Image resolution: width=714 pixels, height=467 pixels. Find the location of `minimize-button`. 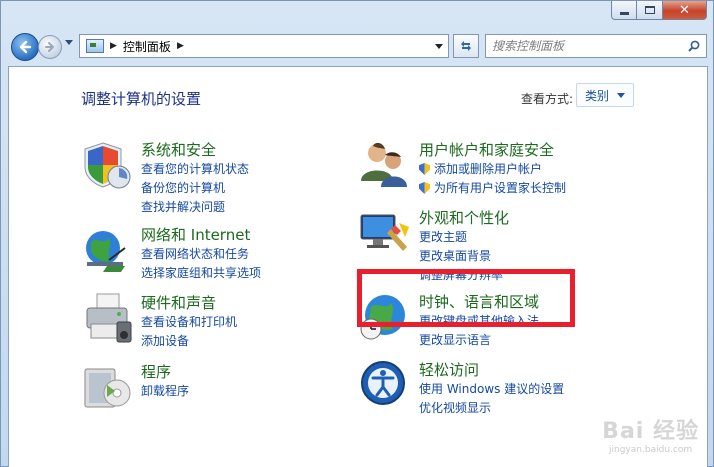

minimize-button is located at coordinates (624, 10).